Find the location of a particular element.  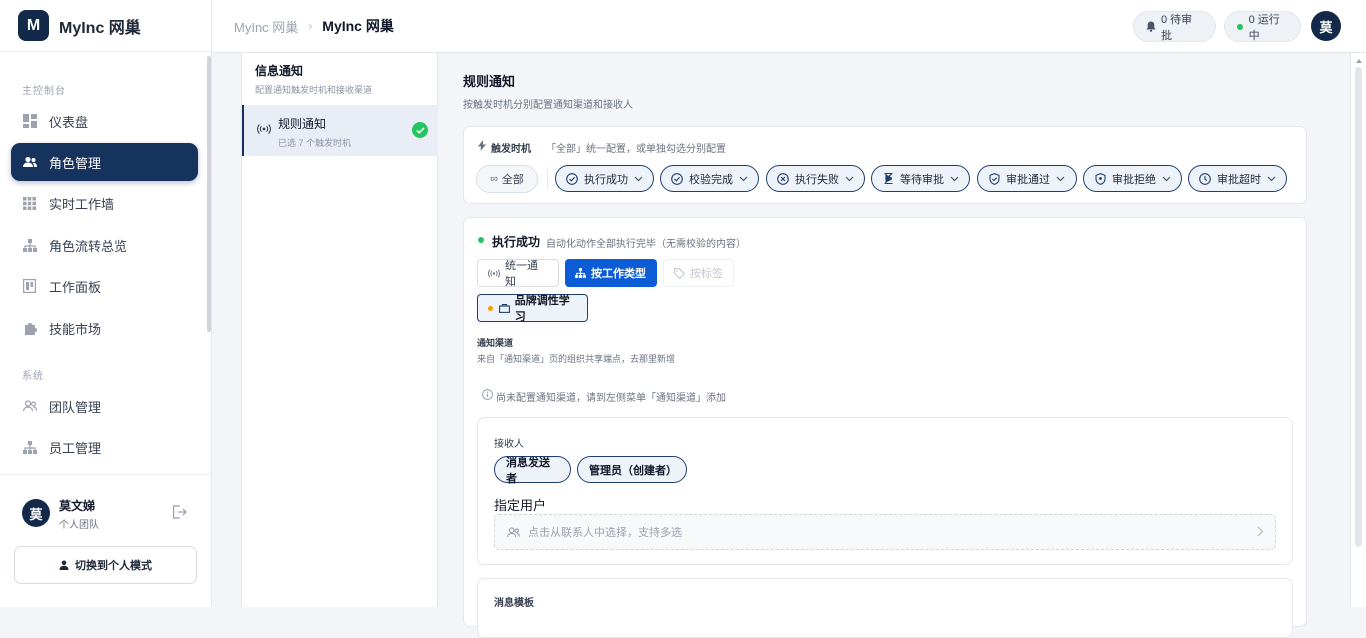

notification-panel: 信息通知 配置通知触发时机和接收渠道 规则通知 已选 7 个触发时机 is located at coordinates (339, 330).